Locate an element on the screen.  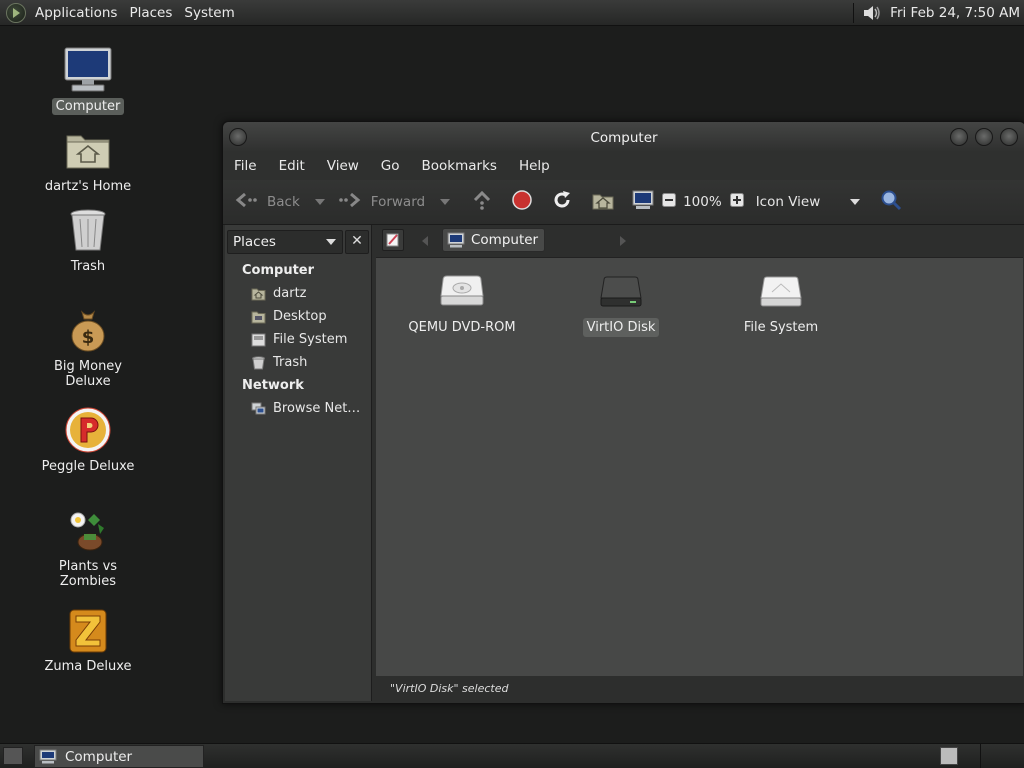
money-bag-icon: $ is located at coordinates (88, 330).